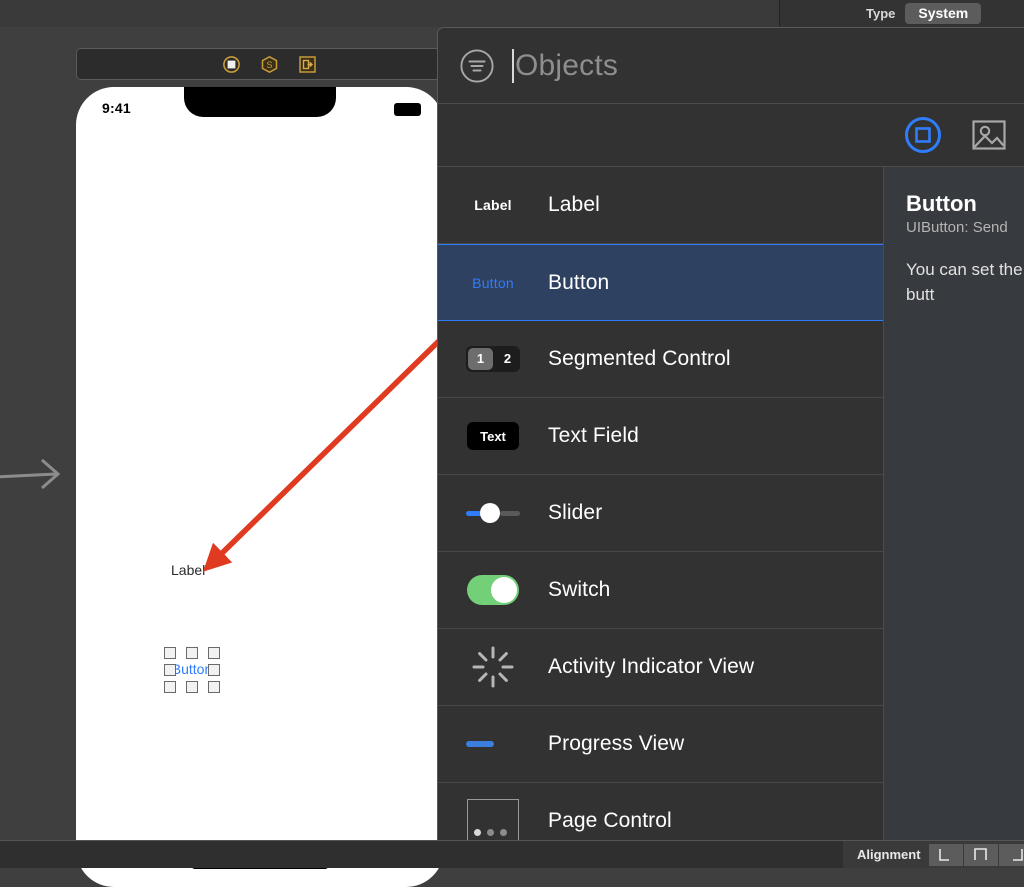 The width and height of the screenshot is (1024, 887). I want to click on library-item-switch: Switch, so click(660, 590).